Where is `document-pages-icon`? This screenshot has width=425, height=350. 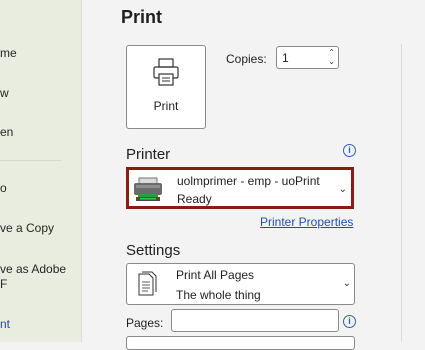
document-pages-icon is located at coordinates (147, 283).